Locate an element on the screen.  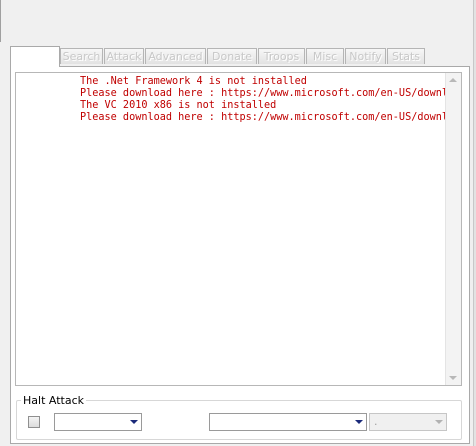
tab-attack: Attack is located at coordinates (124, 56).